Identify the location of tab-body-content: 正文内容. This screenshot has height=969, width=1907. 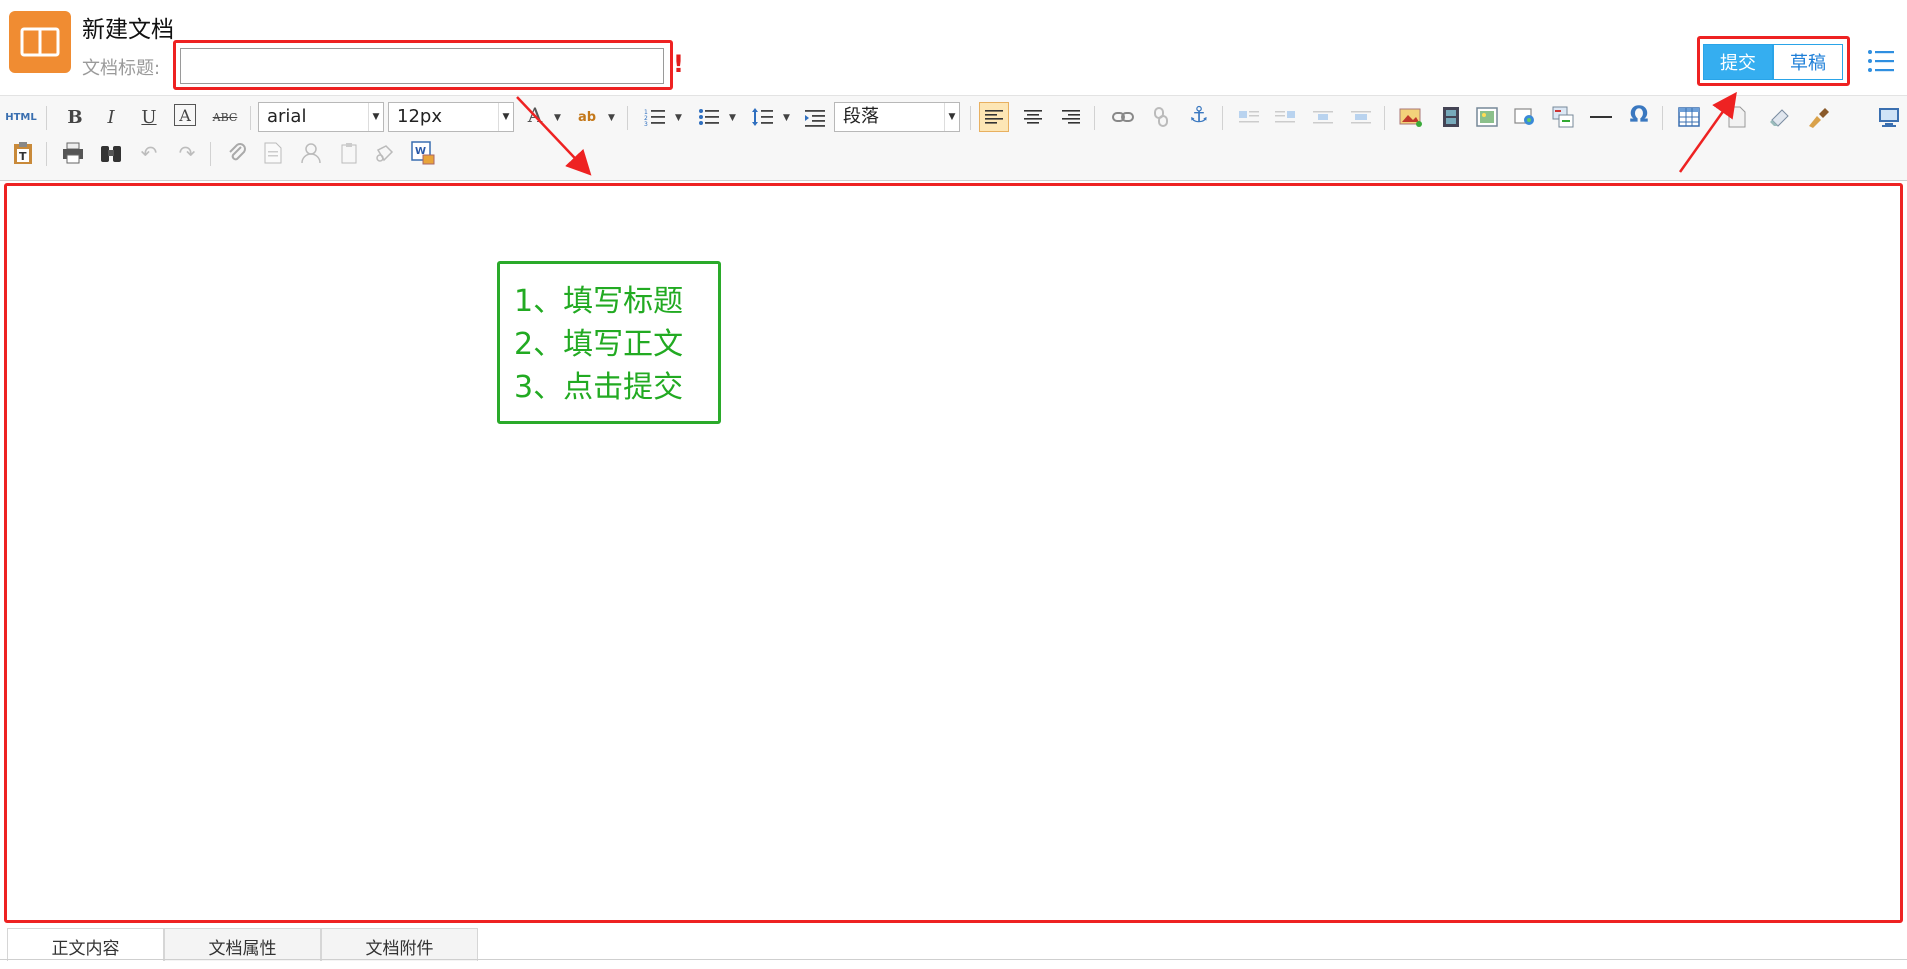
(85, 944).